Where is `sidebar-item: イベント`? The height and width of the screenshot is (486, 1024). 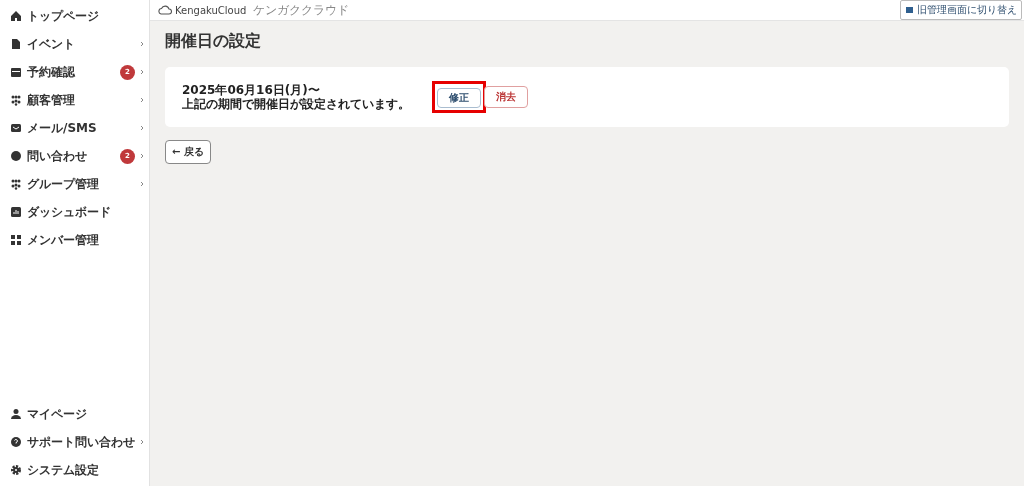 sidebar-item: イベント is located at coordinates (74, 44).